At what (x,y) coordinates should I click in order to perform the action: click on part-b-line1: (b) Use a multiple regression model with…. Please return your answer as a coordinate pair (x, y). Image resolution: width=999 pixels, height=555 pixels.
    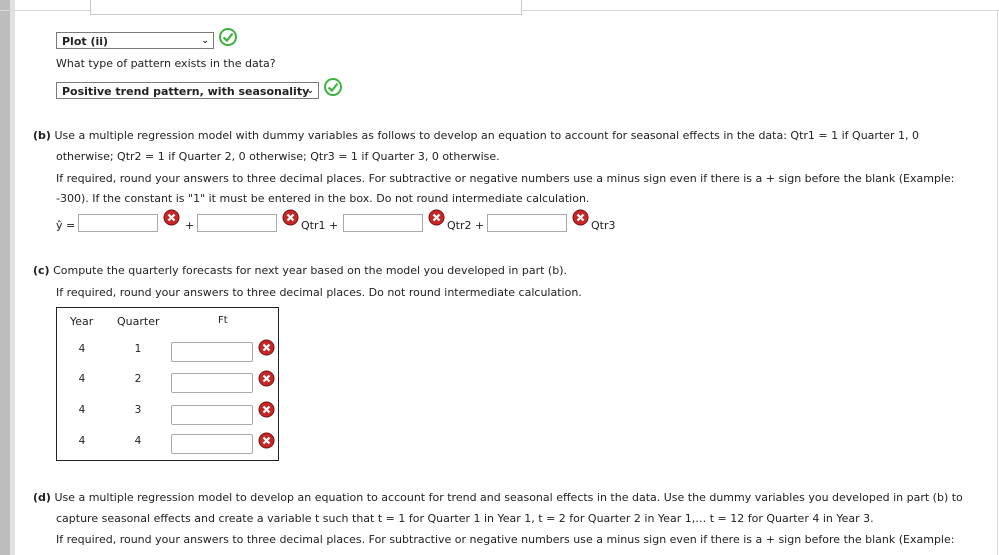
    Looking at the image, I should click on (476, 135).